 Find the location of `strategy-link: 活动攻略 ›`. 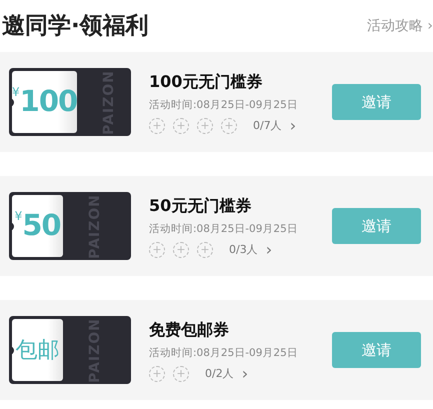

strategy-link: 活动攻略 › is located at coordinates (399, 26).